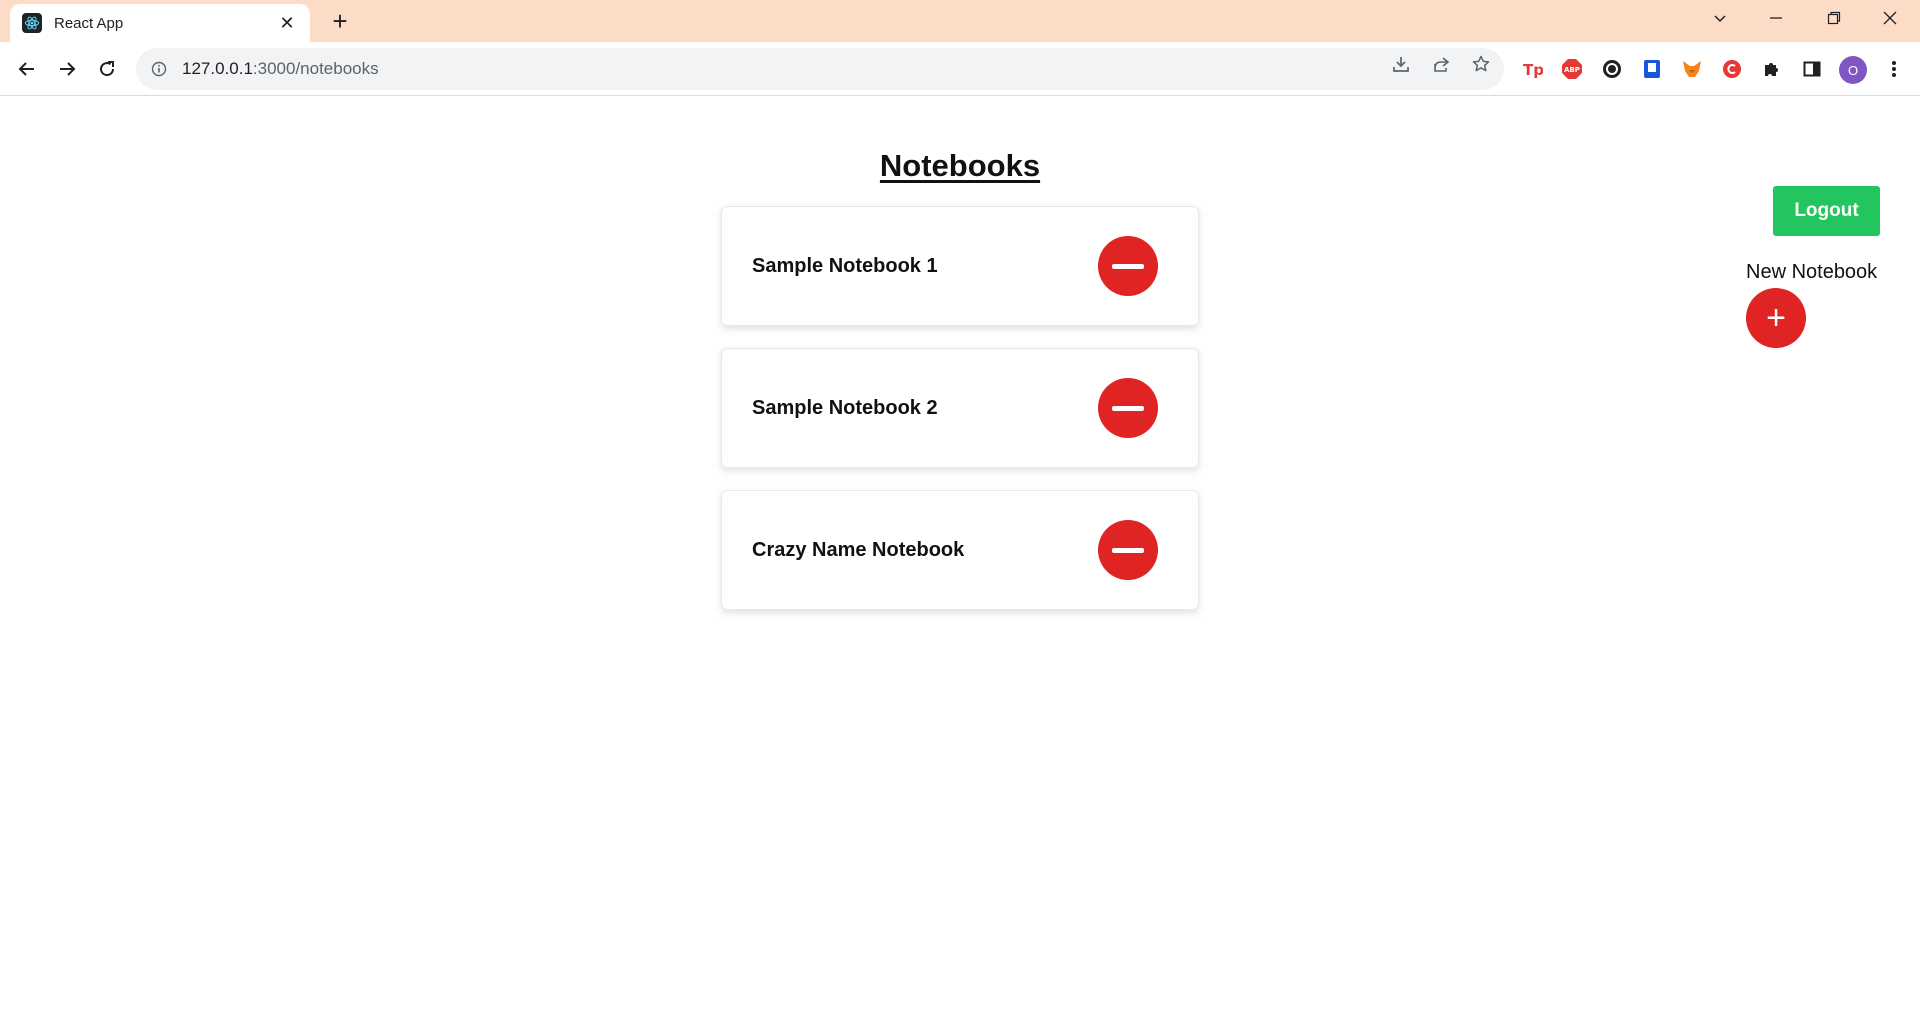  I want to click on extension-book-icon, so click(1652, 69).